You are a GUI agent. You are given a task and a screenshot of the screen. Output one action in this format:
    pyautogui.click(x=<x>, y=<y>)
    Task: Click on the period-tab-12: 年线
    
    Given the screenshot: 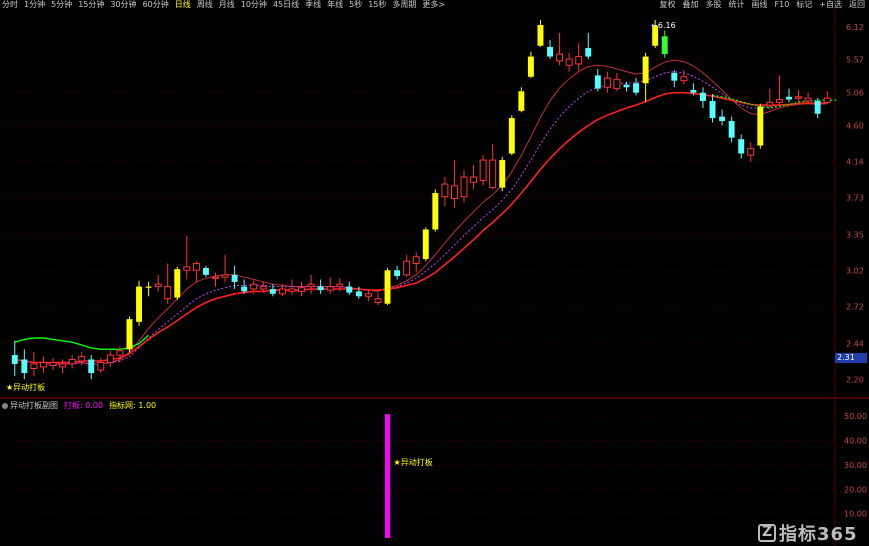 What is the action you would take?
    pyautogui.click(x=335, y=5)
    